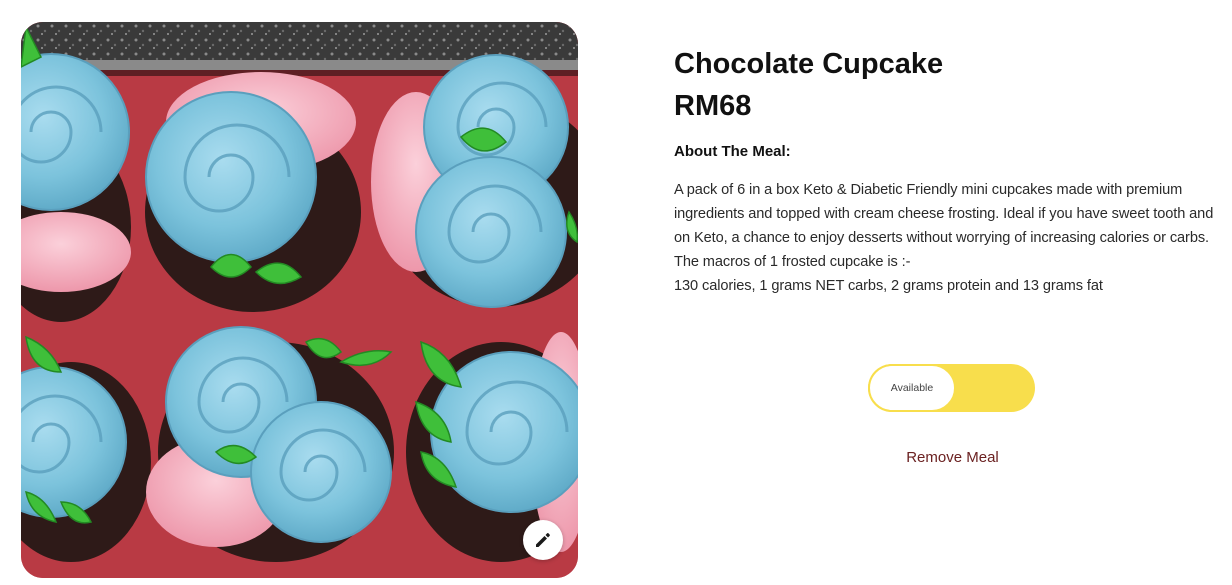 The width and height of the screenshot is (1232, 585). What do you see at coordinates (732, 151) in the screenshot?
I see `about-heading: About The Meal:` at bounding box center [732, 151].